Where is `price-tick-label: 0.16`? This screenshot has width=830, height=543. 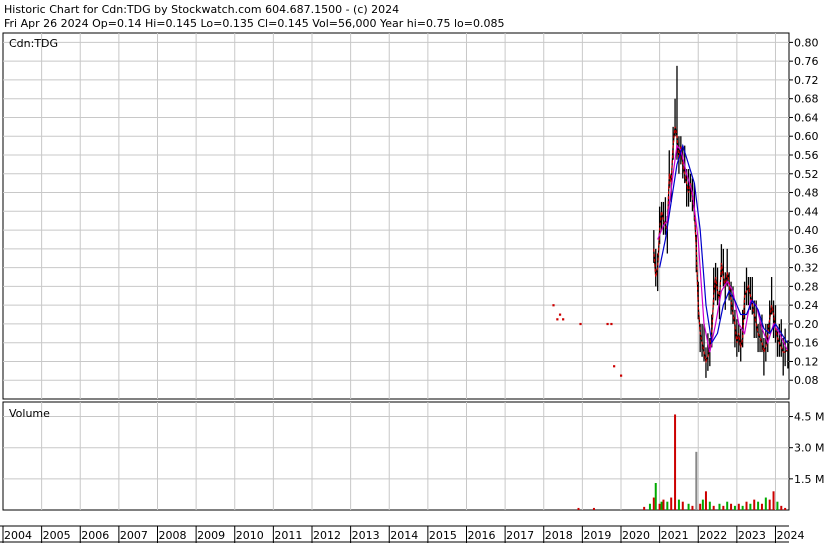 price-tick-label: 0.16 is located at coordinates (806, 343).